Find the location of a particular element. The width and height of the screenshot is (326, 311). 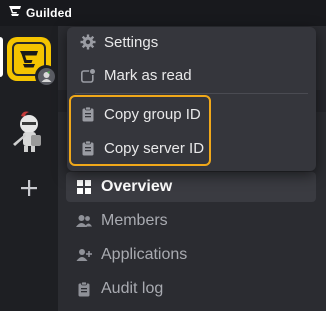

menu-item-mark-as-read: Mark as read is located at coordinates (191, 75).